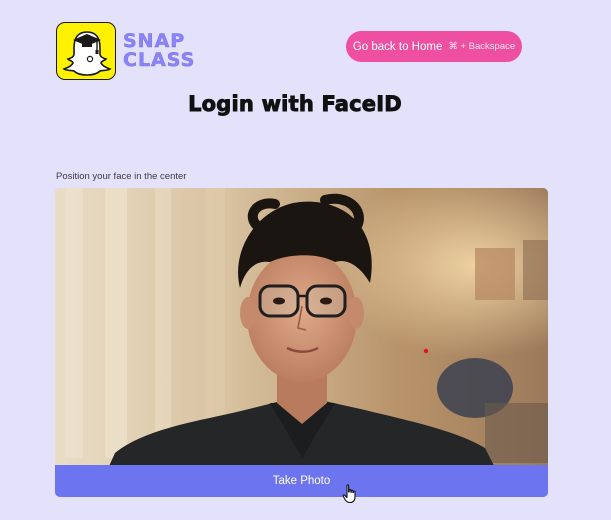  I want to click on snapclass-logo-icon, so click(86, 51).